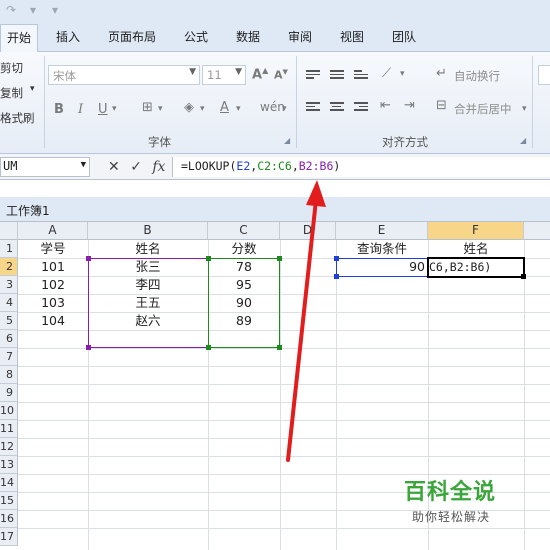  I want to click on annotation-arrow, so click(306, 321).